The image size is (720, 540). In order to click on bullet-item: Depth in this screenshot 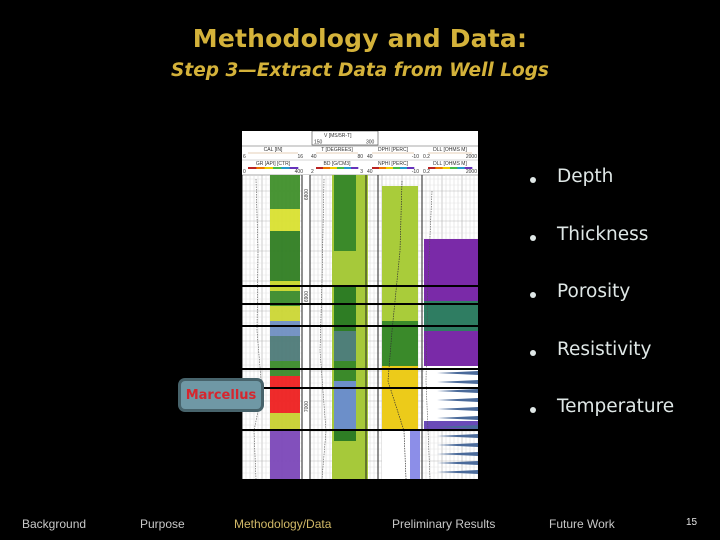, I will do `click(602, 195)`.